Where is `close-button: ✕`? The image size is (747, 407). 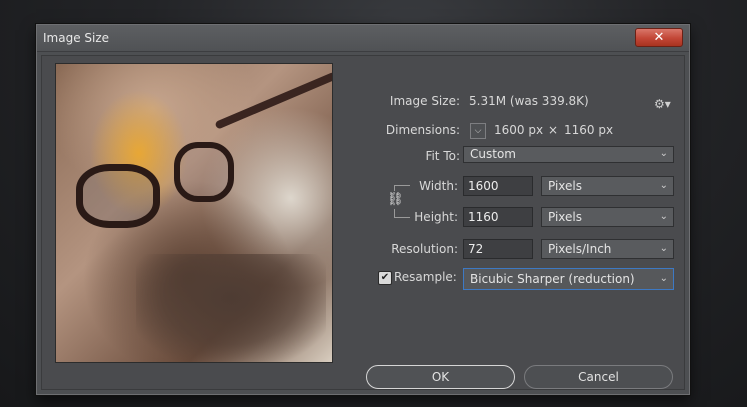
close-button: ✕ is located at coordinates (659, 37).